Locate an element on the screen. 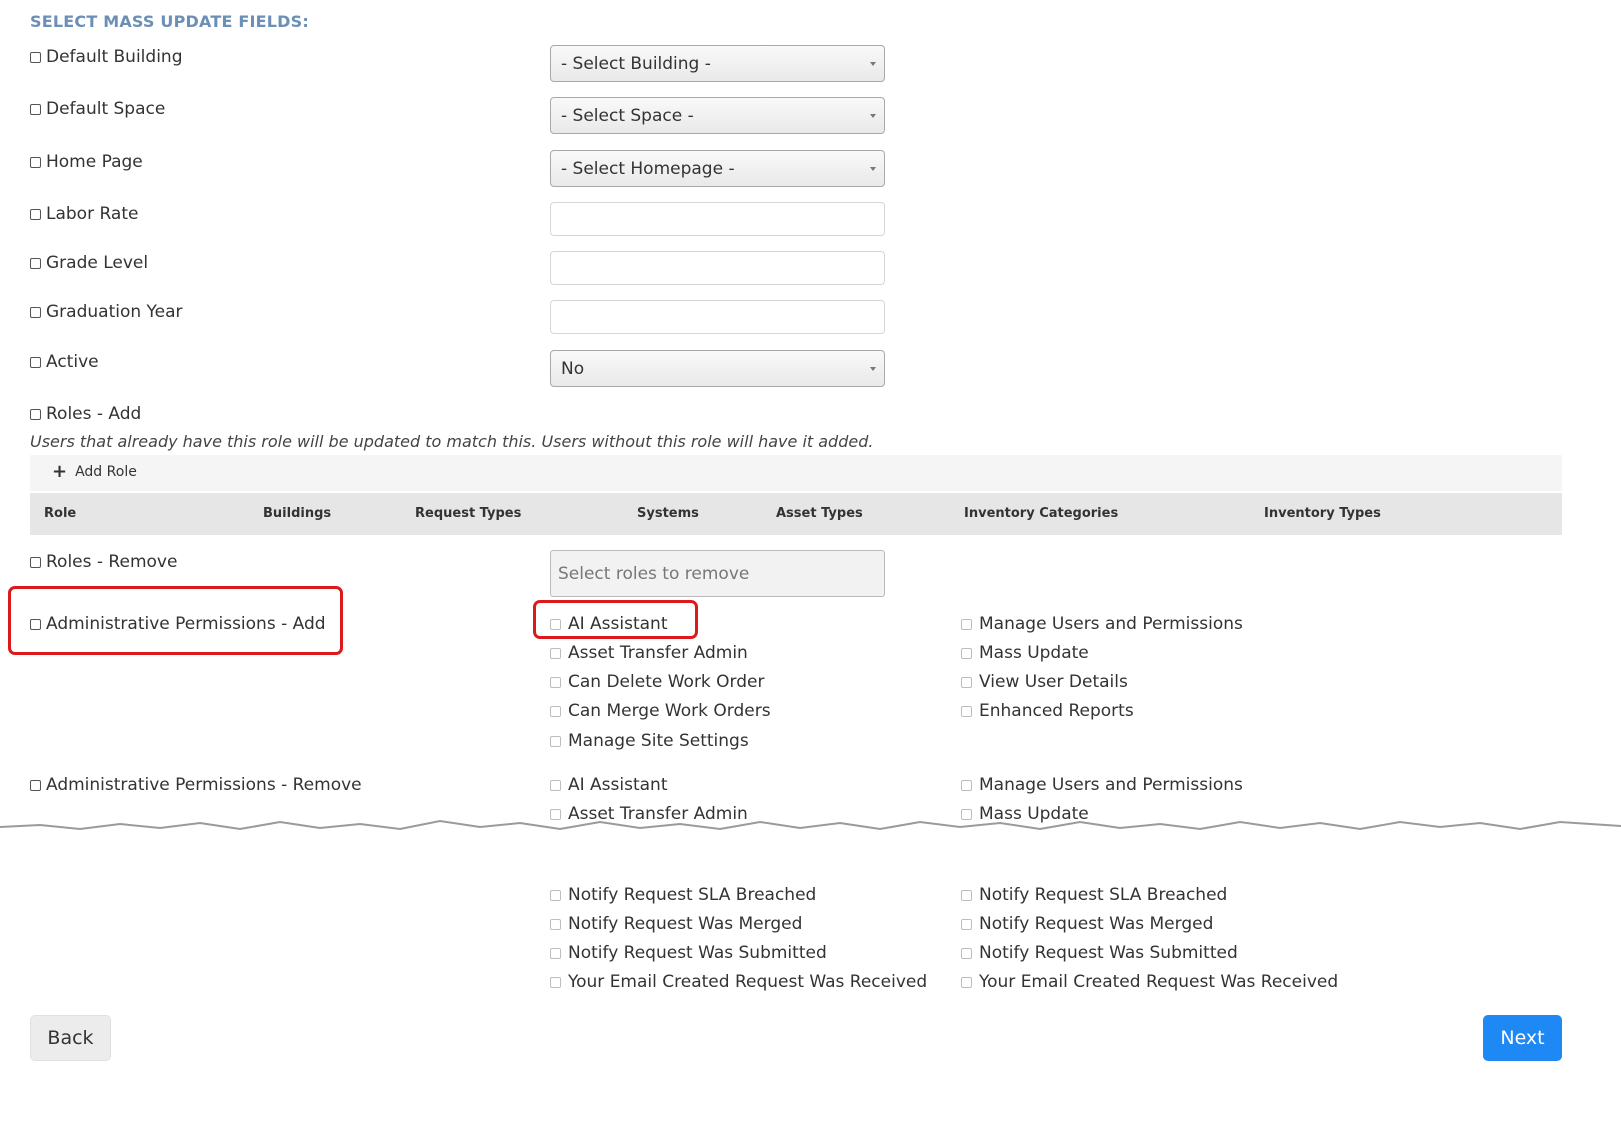 Image resolution: width=1621 pixels, height=1125 pixels. perm-can-merge-work-orders: Can Merge Work Orders is located at coordinates (660, 711).